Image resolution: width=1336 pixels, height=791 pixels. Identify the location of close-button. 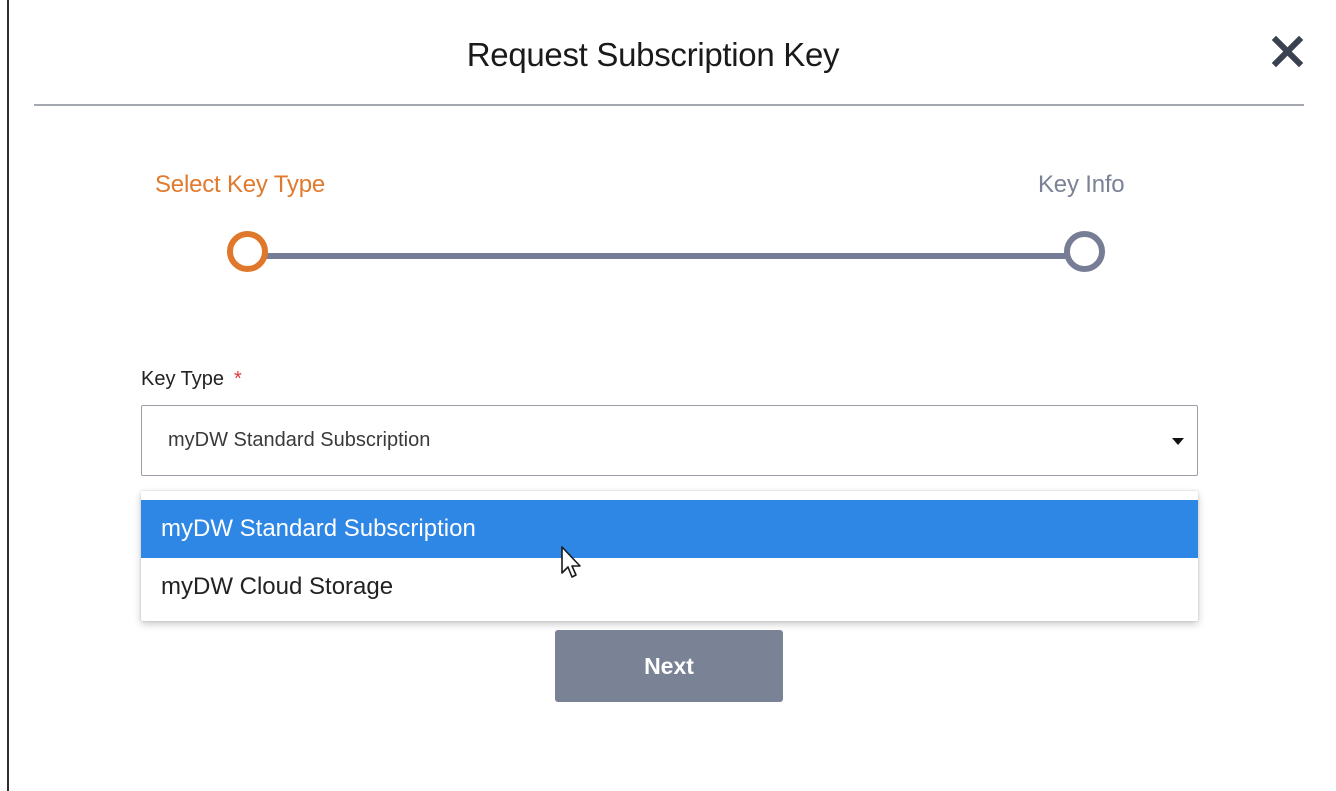
(1289, 53).